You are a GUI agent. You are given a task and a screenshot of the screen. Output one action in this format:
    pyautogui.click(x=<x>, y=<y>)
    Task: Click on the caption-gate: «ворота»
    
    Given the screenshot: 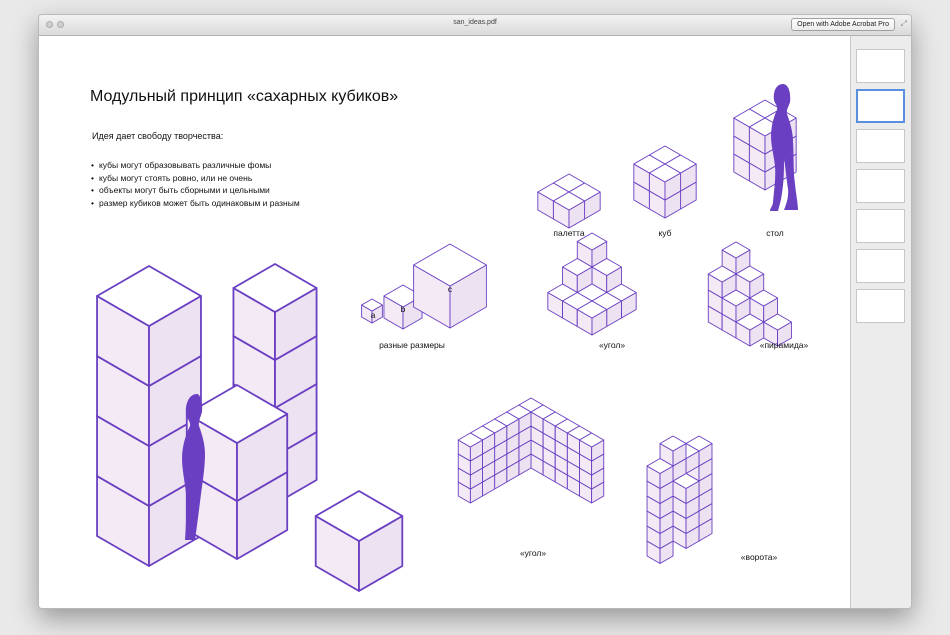 What is the action you would take?
    pyautogui.click(x=759, y=557)
    